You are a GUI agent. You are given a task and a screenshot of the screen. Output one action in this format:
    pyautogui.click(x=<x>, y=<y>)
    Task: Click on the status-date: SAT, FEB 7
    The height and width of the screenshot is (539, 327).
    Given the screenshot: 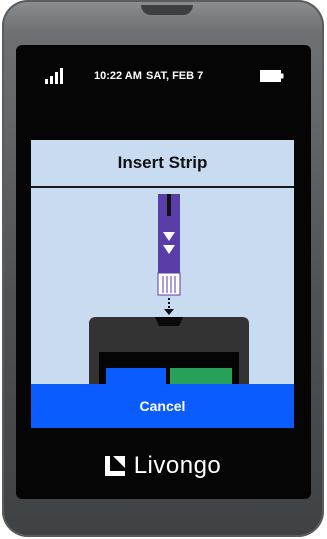 What is the action you would take?
    pyautogui.click(x=175, y=76)
    